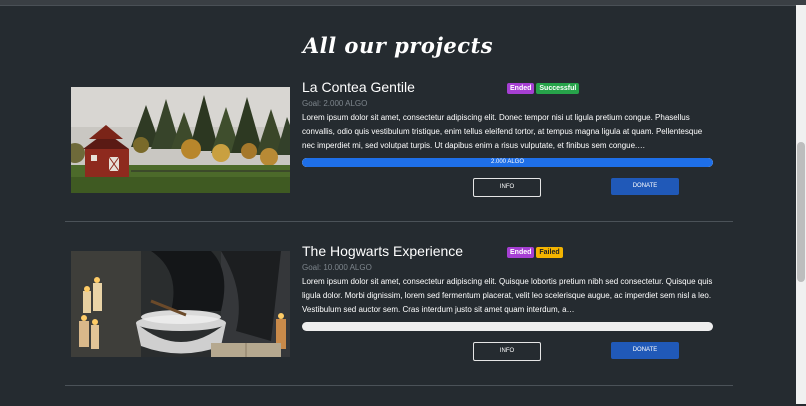 The height and width of the screenshot is (406, 806). I want to click on page-title: All our projects, so click(398, 45).